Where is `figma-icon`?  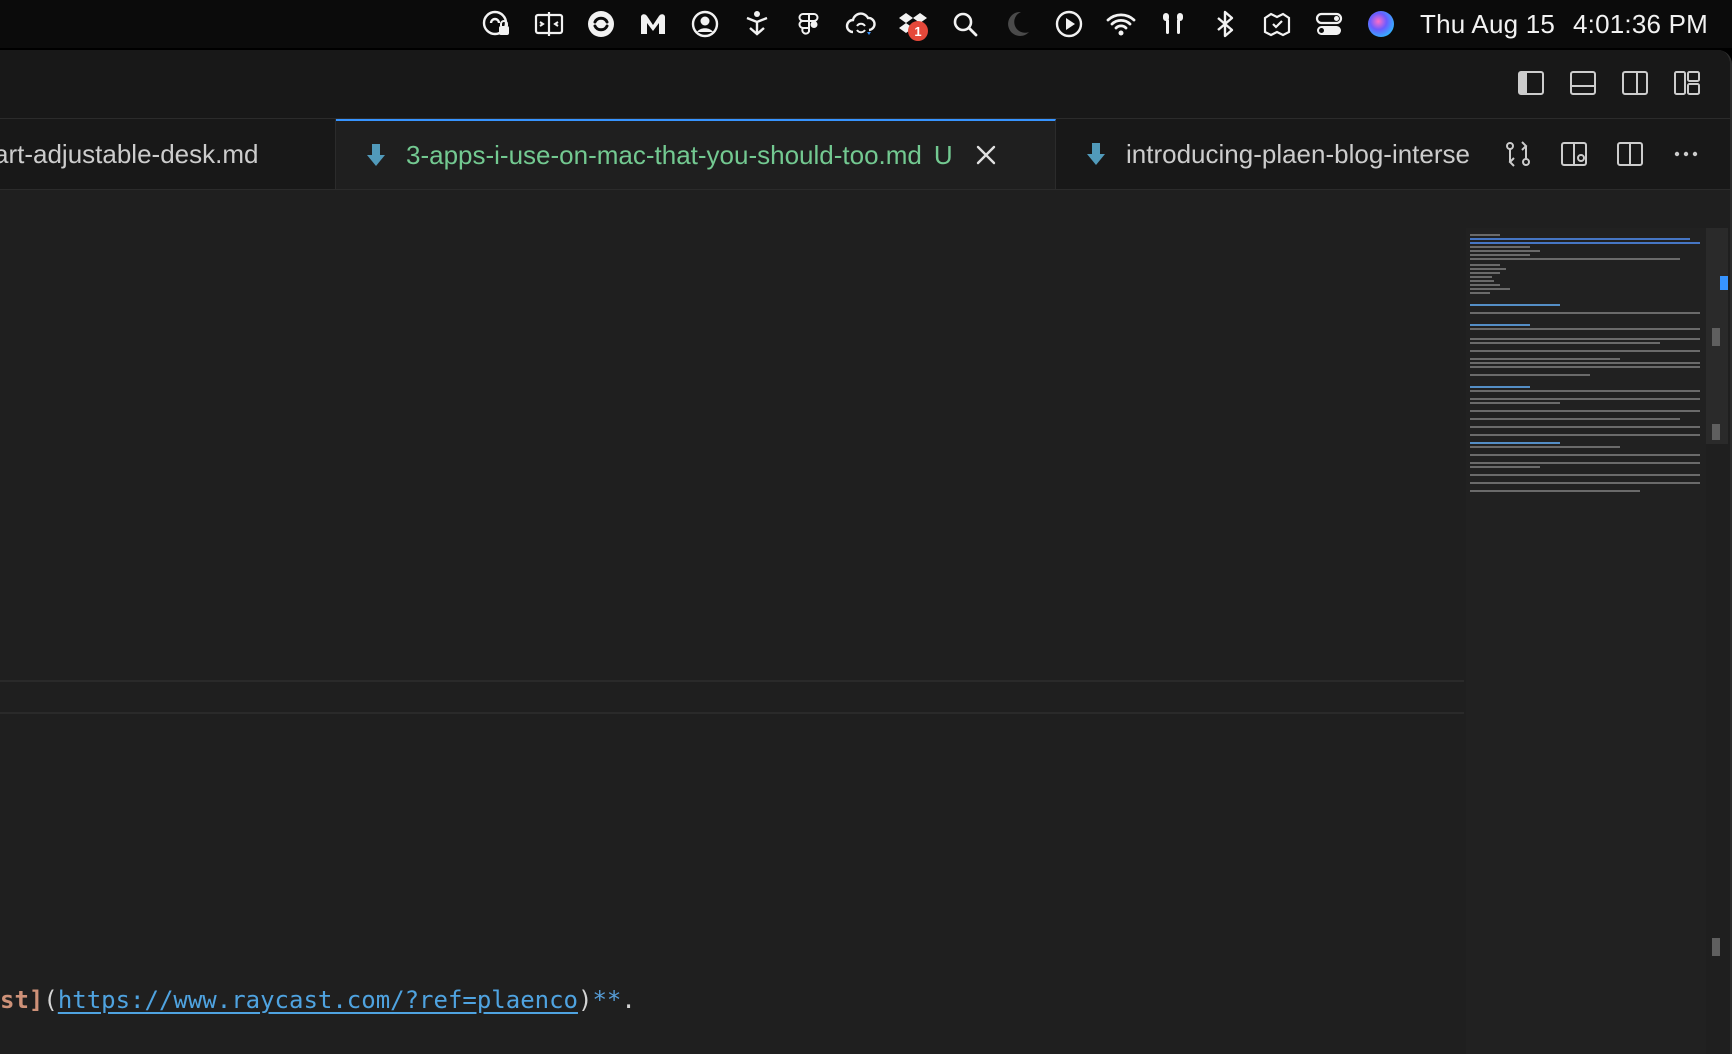
figma-icon is located at coordinates (809, 24).